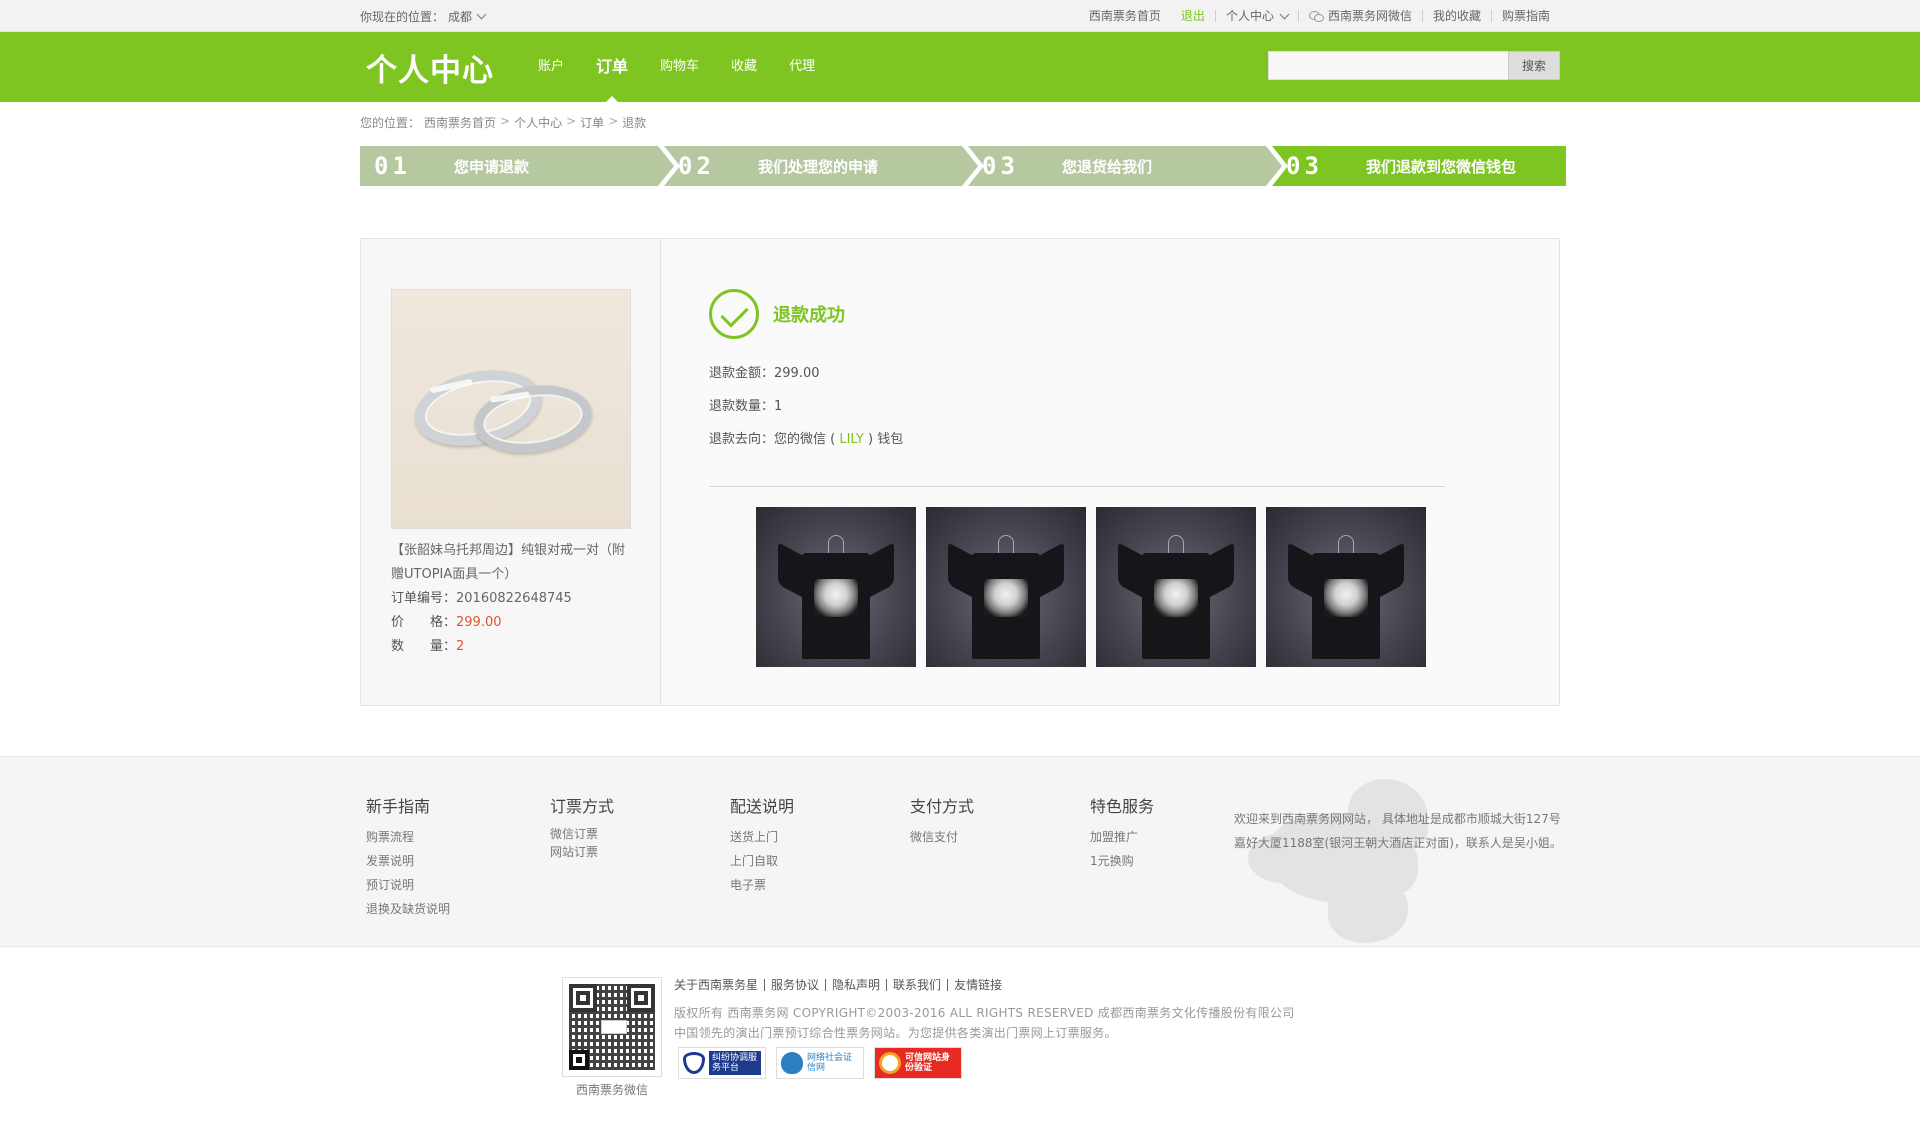  What do you see at coordinates (679, 67) in the screenshot?
I see `nav-cart: 购物车` at bounding box center [679, 67].